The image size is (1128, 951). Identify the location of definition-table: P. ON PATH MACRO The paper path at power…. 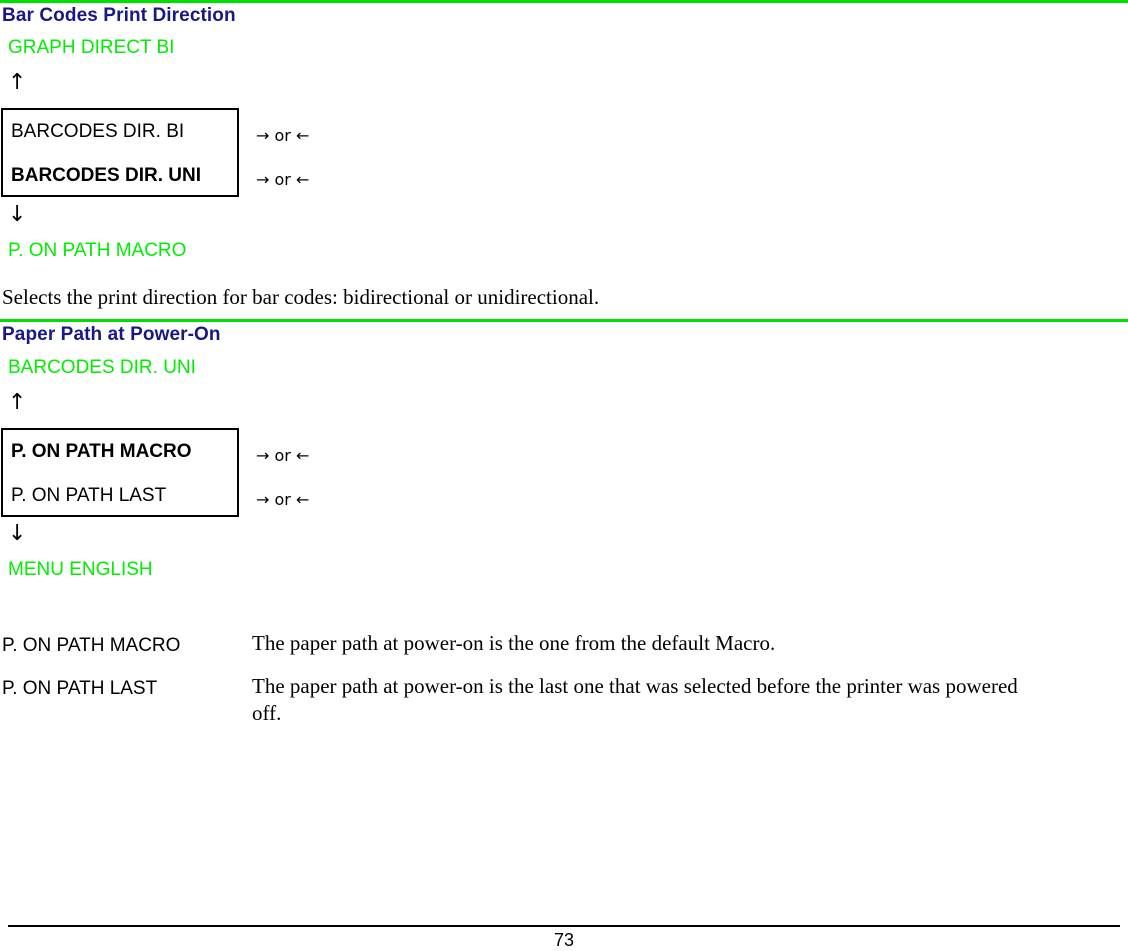
(547, 686).